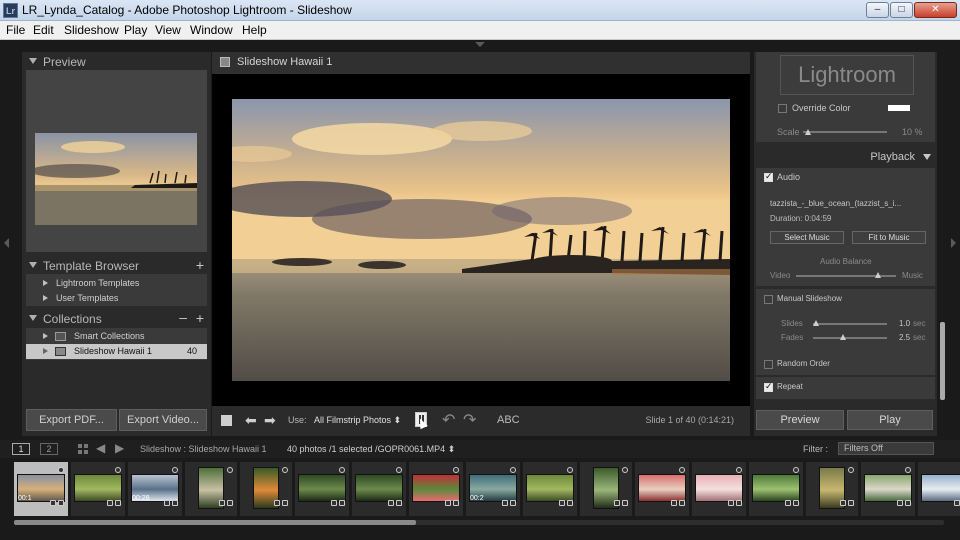 Image resolution: width=960 pixels, height=540 pixels. What do you see at coordinates (850, 338) in the screenshot?
I see `fades-slider` at bounding box center [850, 338].